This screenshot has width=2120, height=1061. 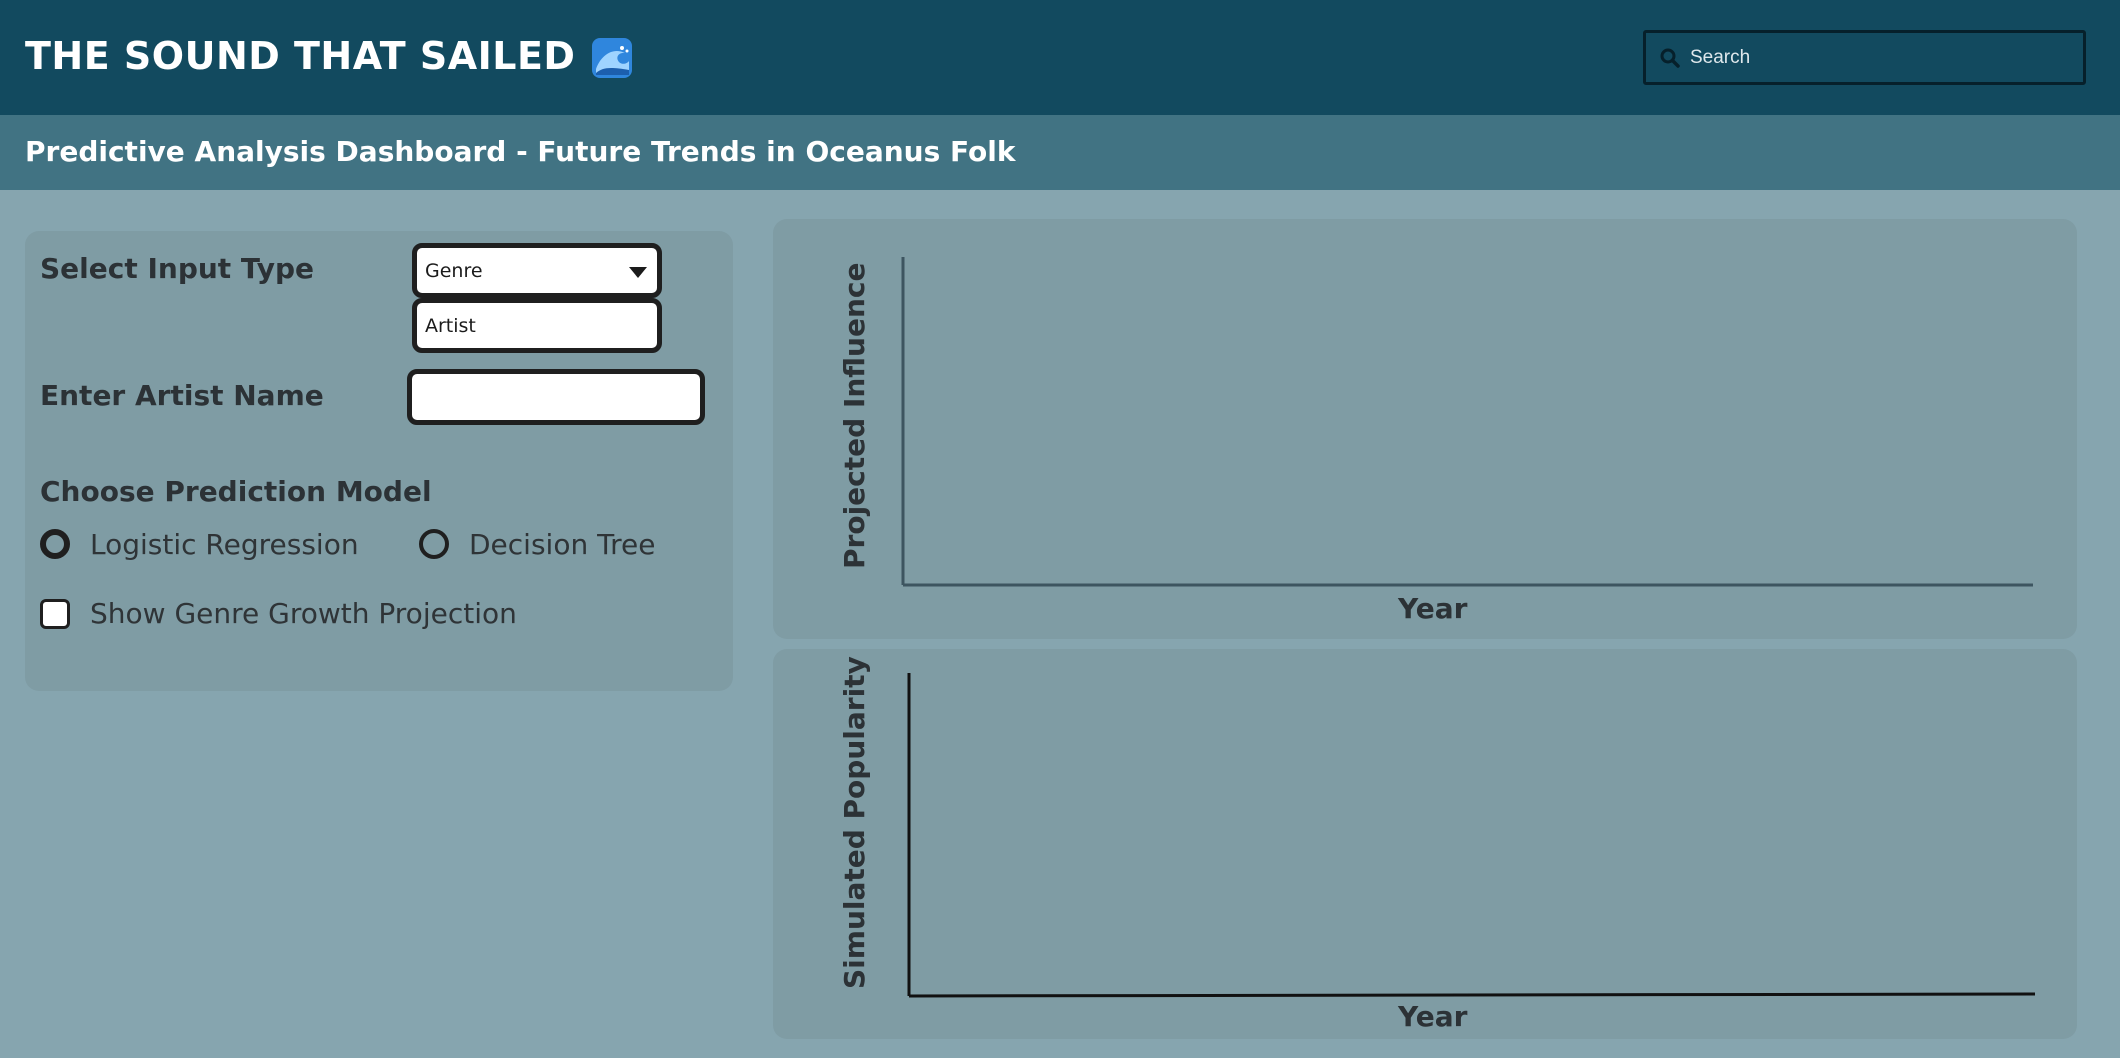 I want to click on app-title: THE SOUND THAT SAILED, so click(x=329, y=56).